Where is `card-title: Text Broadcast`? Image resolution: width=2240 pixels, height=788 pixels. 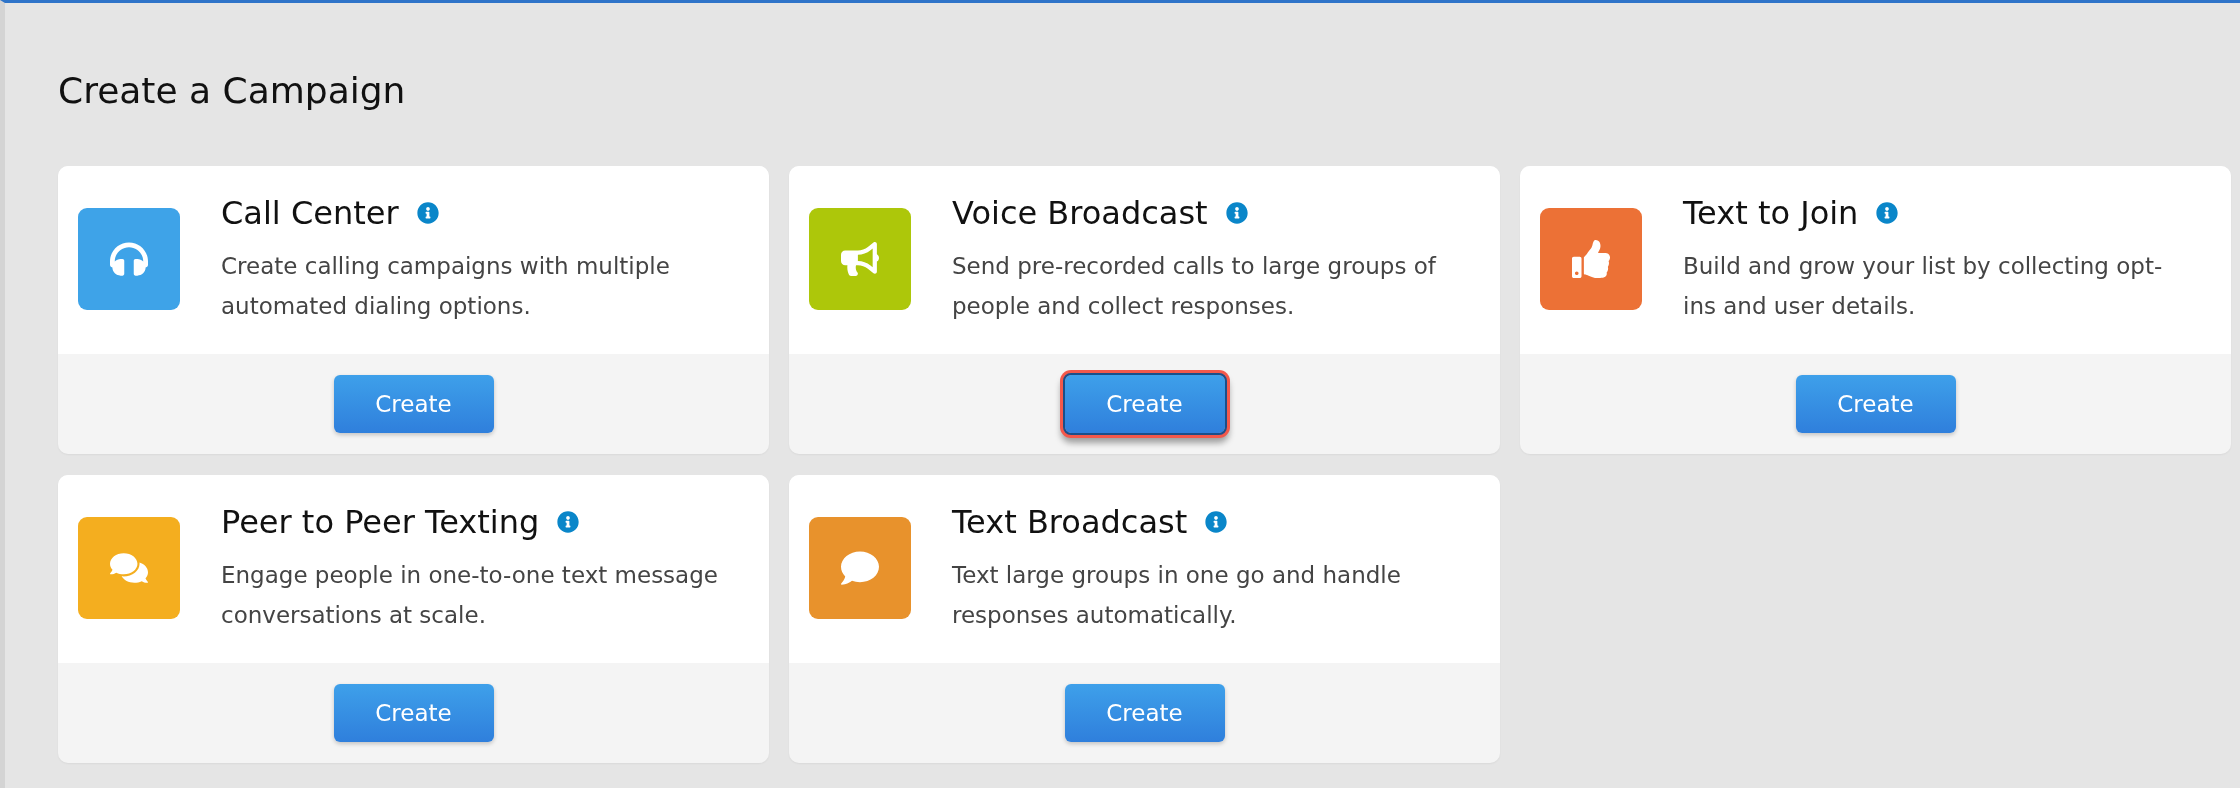 card-title: Text Broadcast is located at coordinates (1070, 522).